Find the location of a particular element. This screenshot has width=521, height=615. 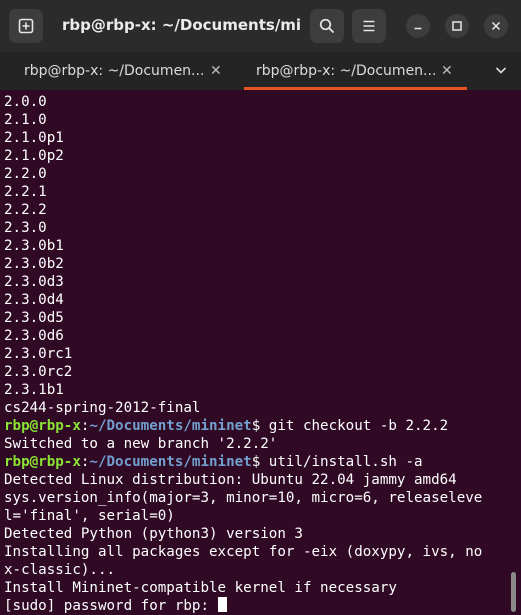

output-text: 2.1.0p1 is located at coordinates (34, 138).